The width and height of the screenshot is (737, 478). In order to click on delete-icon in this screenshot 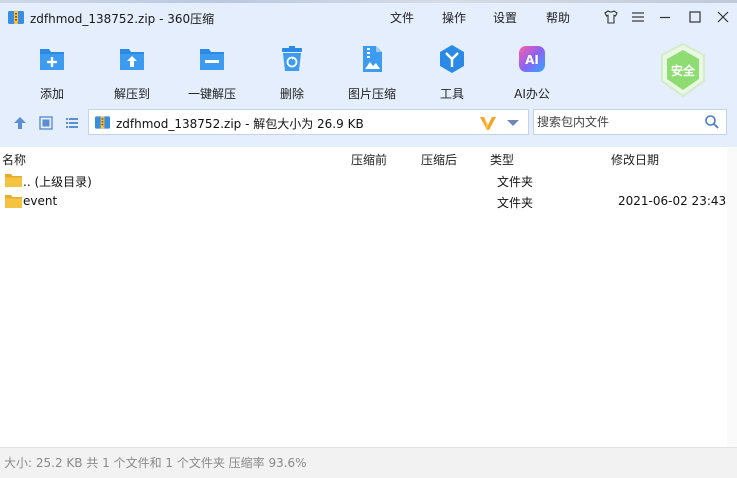, I will do `click(292, 58)`.